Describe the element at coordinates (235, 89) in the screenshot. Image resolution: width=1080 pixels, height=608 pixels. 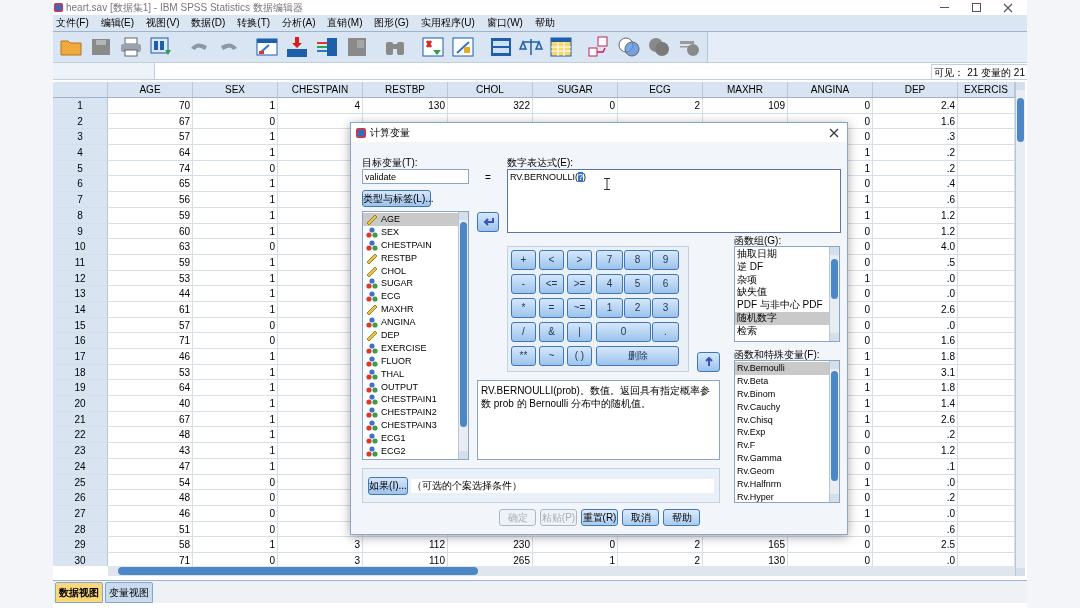
I see `column-header: SEX` at that location.